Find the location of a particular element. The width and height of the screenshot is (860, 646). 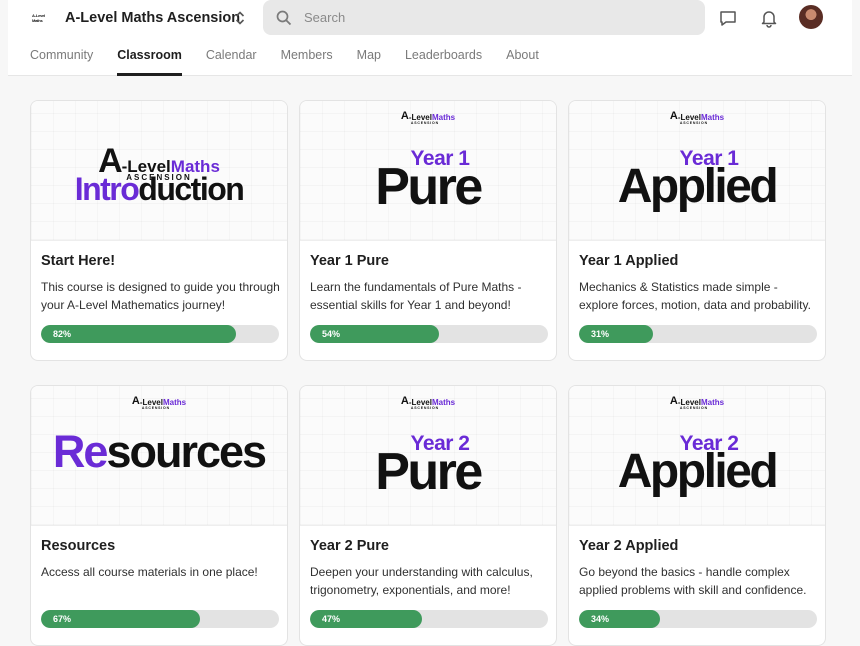

tab-map: Map is located at coordinates (369, 60).